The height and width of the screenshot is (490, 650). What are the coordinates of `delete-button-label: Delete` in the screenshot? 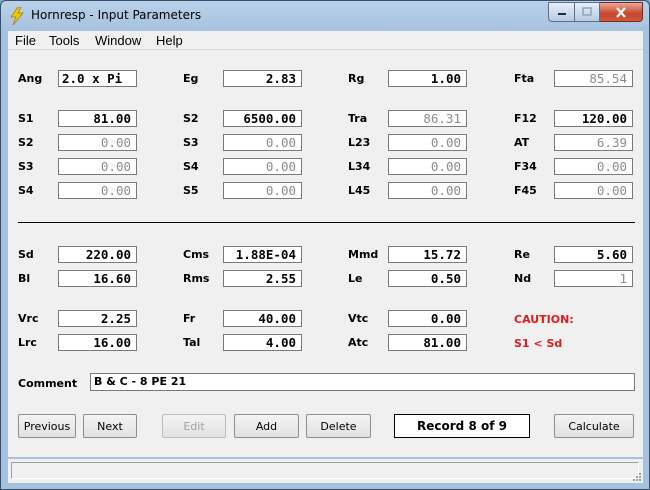 It's located at (338, 426).